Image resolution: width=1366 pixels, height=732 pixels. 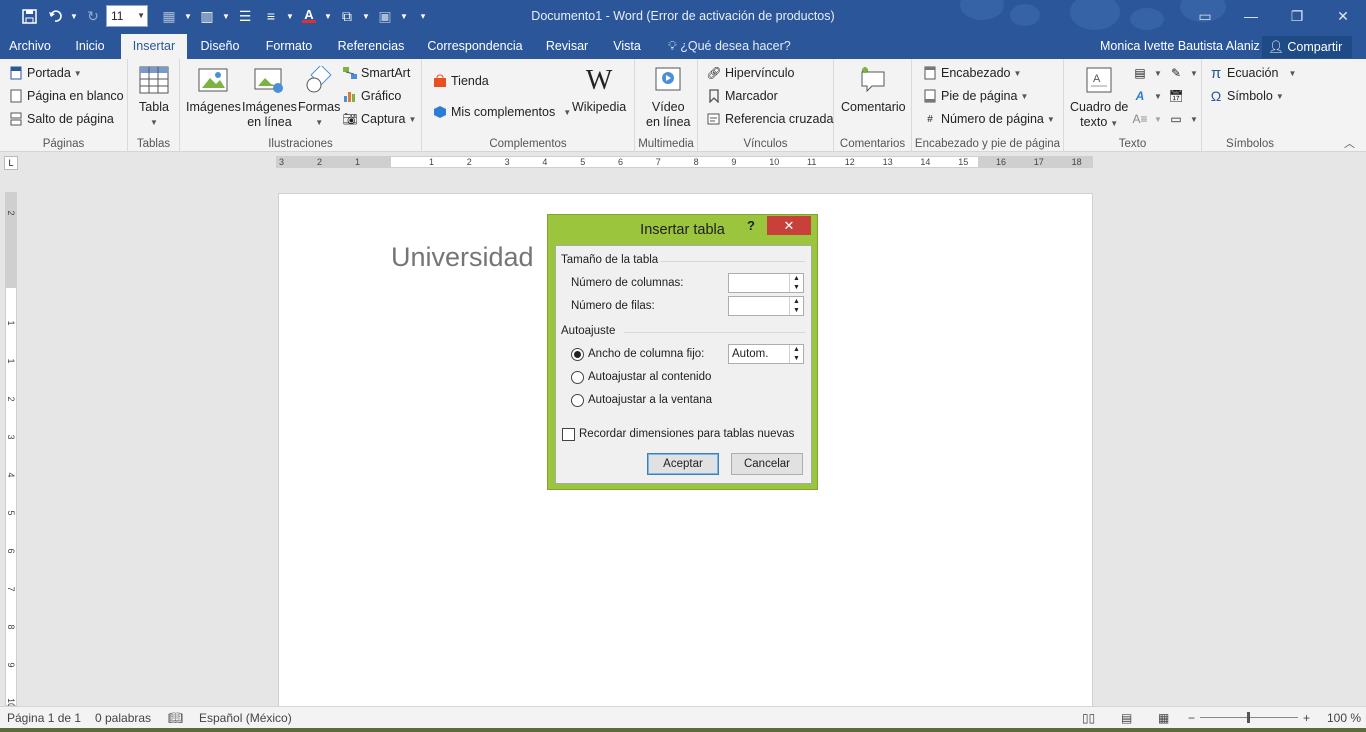 What do you see at coordinates (1344, 718) in the screenshot?
I see `zoom-level: 100 %` at bounding box center [1344, 718].